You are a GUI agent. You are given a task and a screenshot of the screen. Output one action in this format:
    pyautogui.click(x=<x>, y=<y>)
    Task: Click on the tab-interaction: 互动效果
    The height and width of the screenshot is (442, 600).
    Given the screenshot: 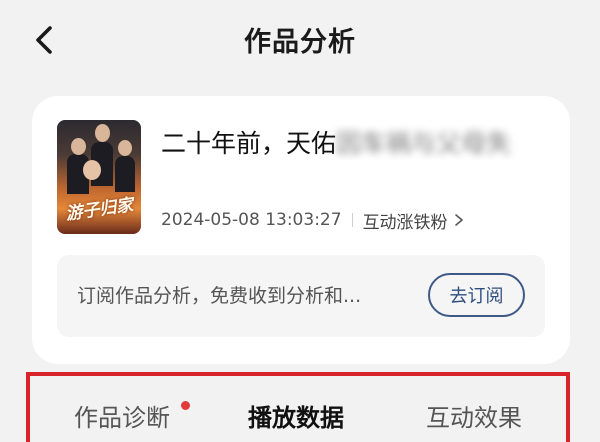 What is the action you would take?
    pyautogui.click(x=474, y=415)
    